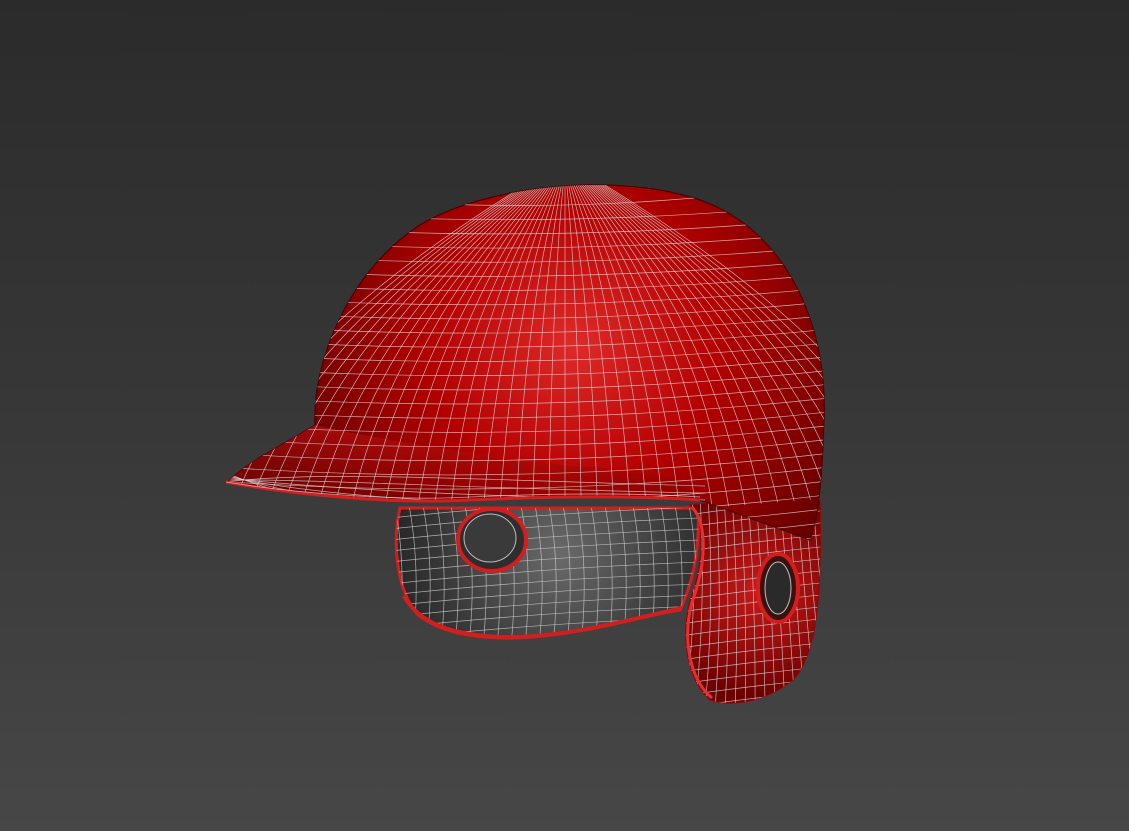 This screenshot has height=831, width=1129. What do you see at coordinates (547, 573) in the screenshot?
I see `helmet-liner` at bounding box center [547, 573].